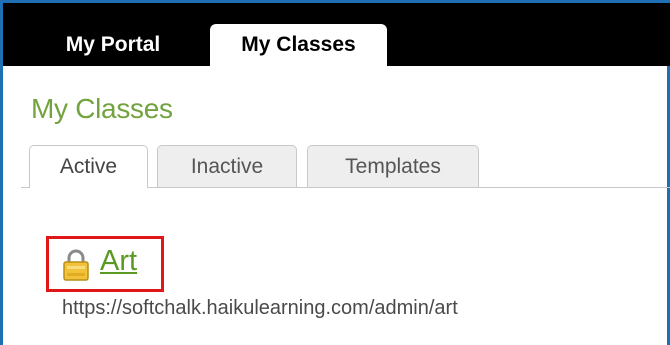 This screenshot has width=670, height=345. Describe the element at coordinates (88, 166) in the screenshot. I see `tab-active: Active` at that location.